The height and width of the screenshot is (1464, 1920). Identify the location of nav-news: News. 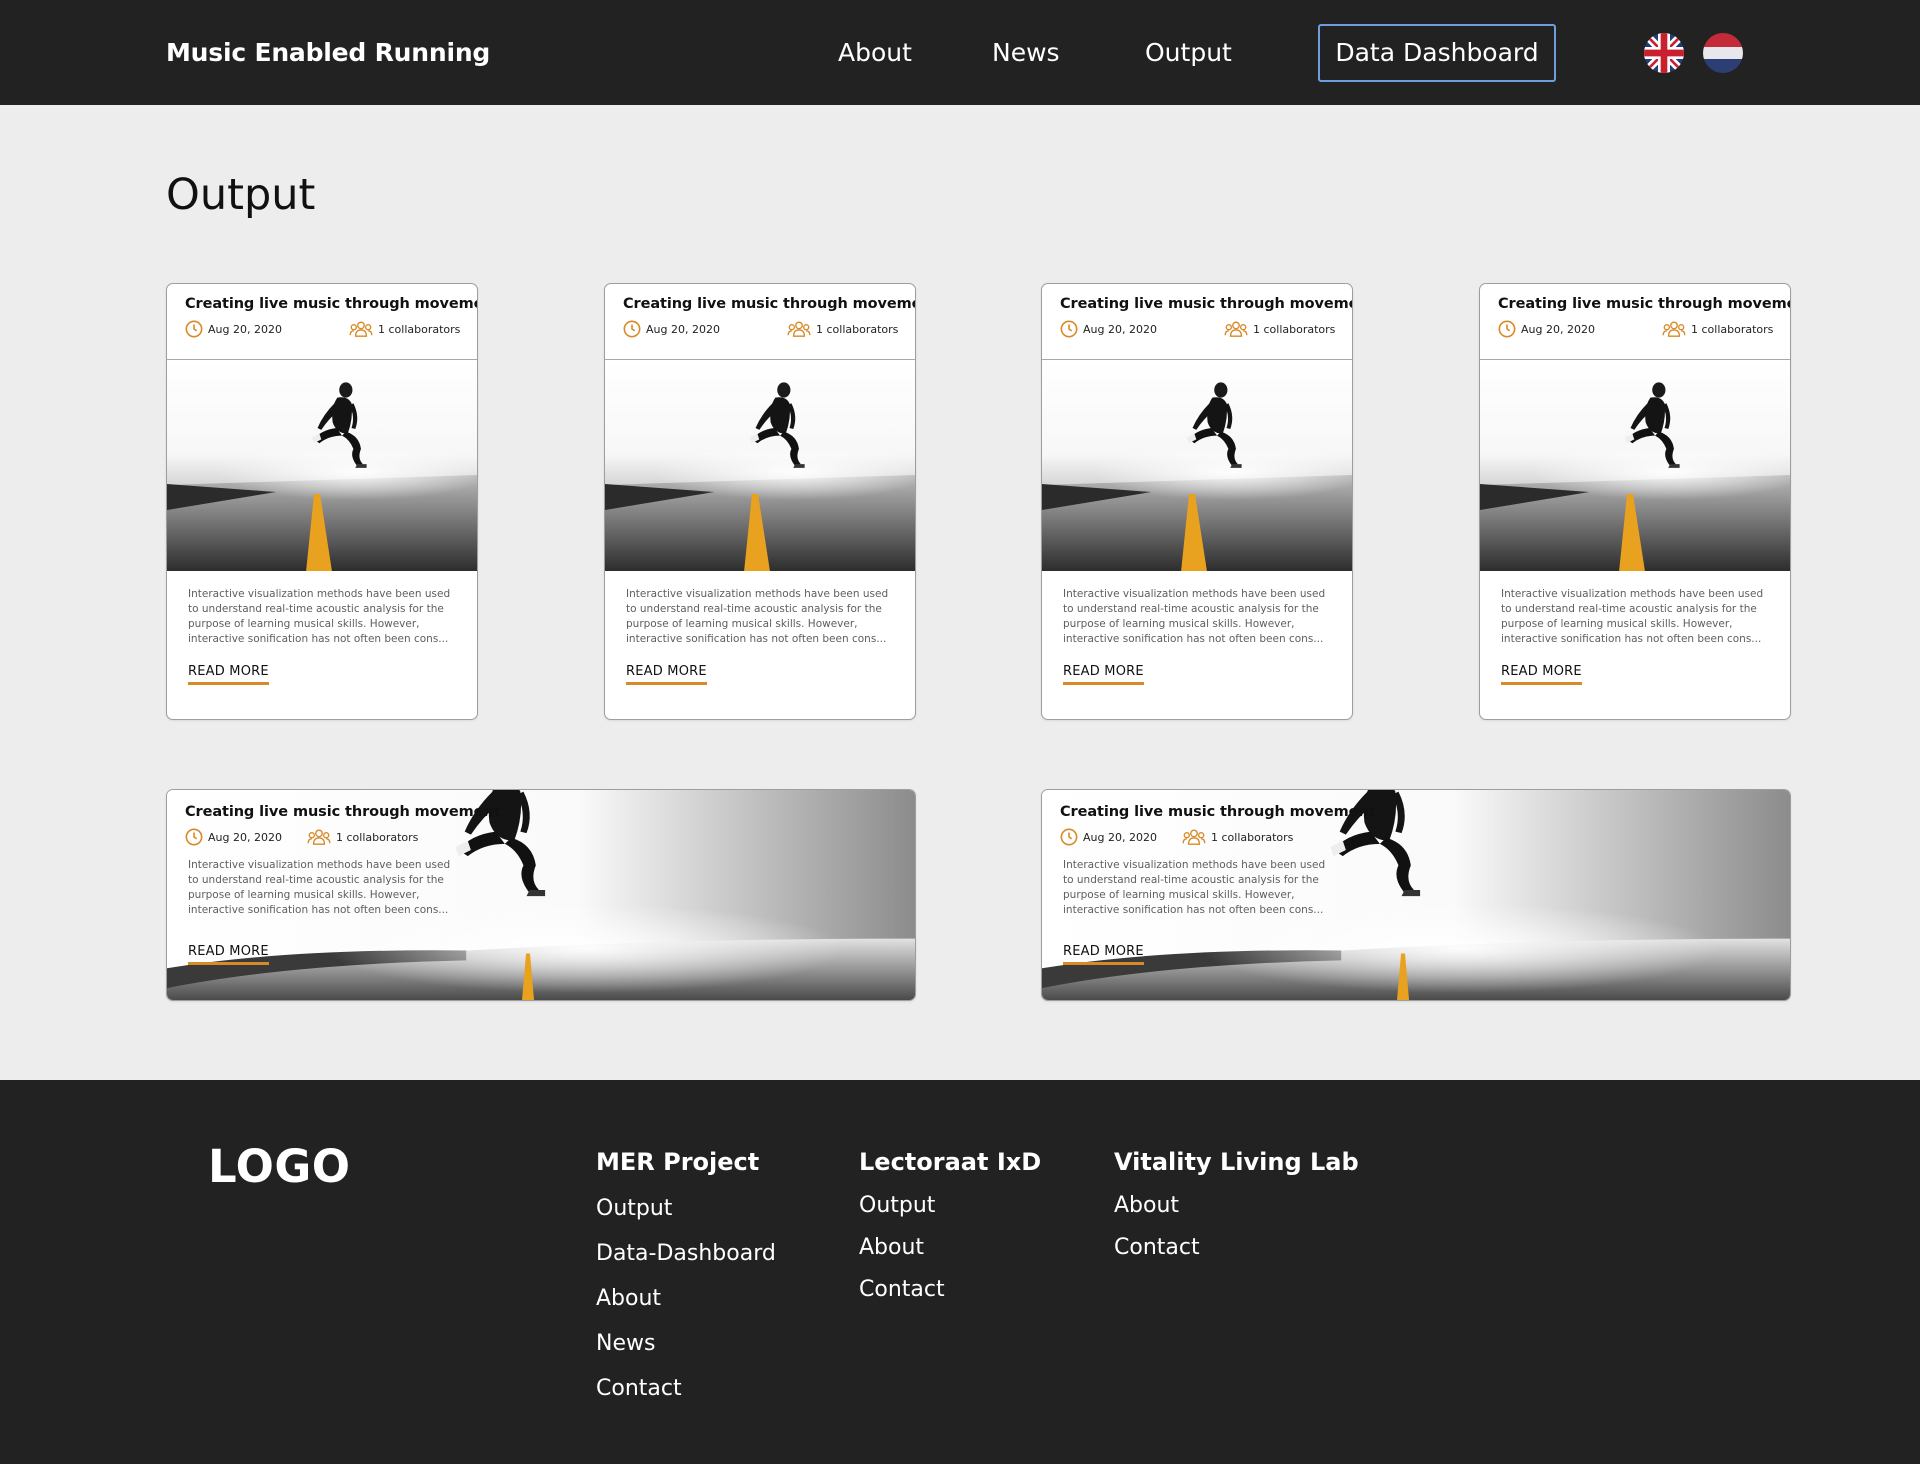
(1026, 52).